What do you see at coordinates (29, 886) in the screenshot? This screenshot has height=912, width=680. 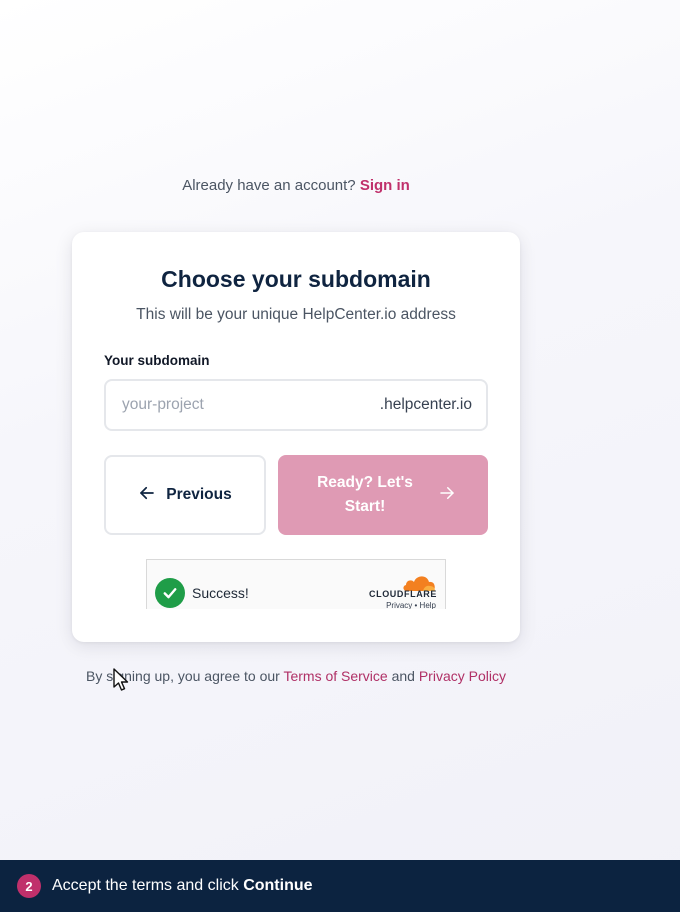 I see `step-badge: 2` at bounding box center [29, 886].